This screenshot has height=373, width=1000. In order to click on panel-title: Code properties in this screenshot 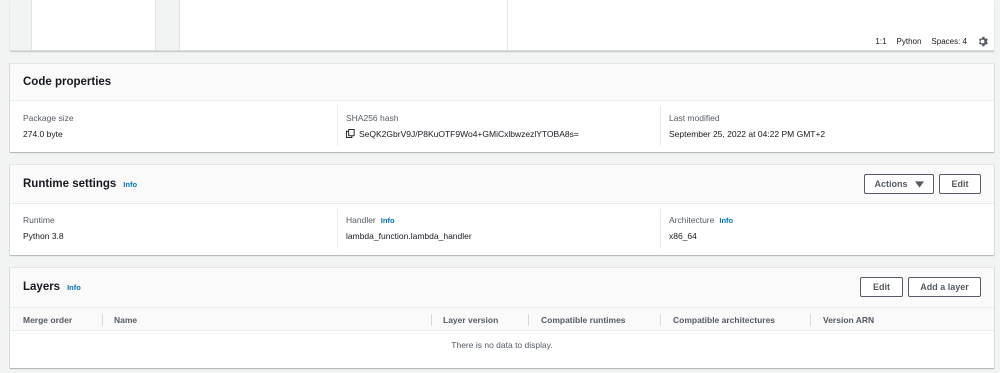, I will do `click(67, 82)`.